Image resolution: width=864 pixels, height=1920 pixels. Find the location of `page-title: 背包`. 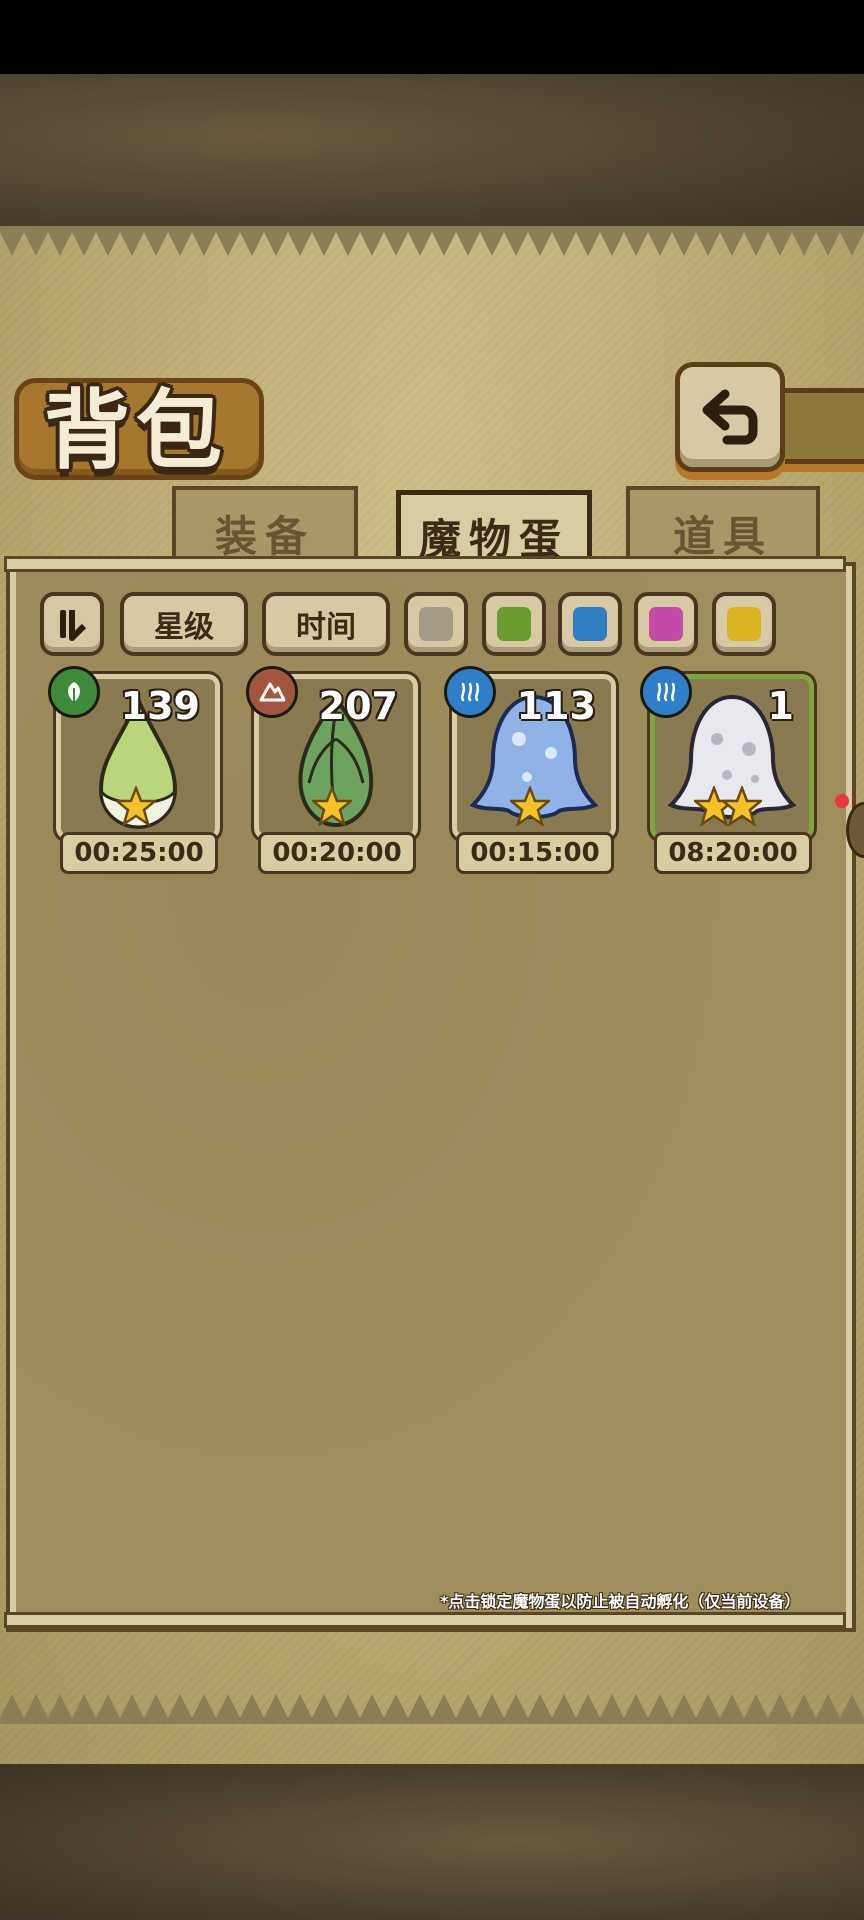

page-title: 背包 is located at coordinates (136, 431).